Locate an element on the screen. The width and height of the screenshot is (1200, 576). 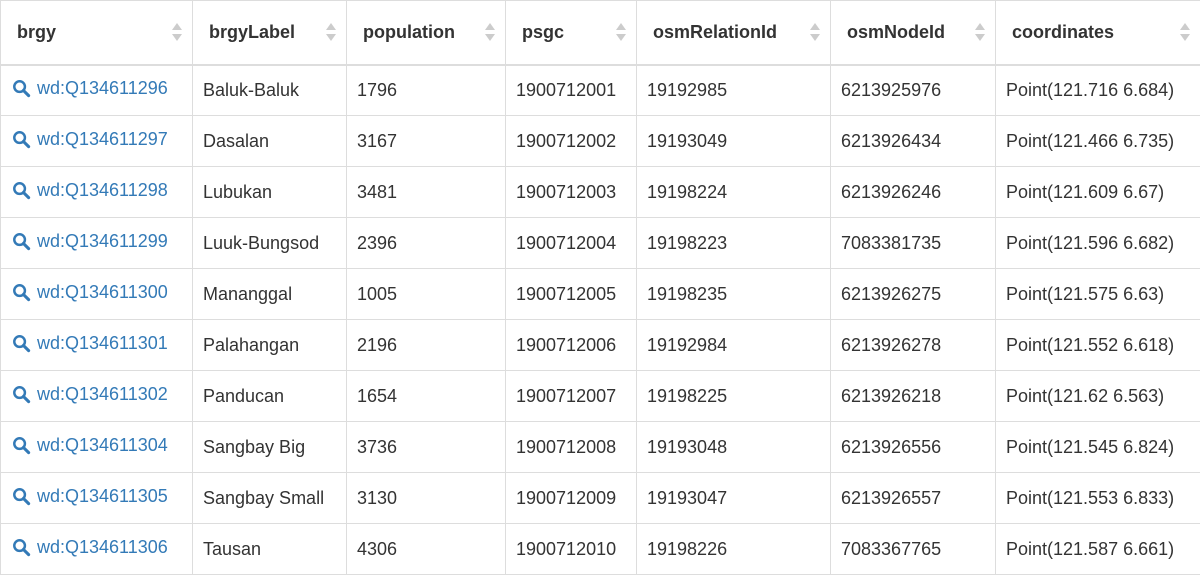
item-id: wd:Q134611300 is located at coordinates (102, 291).